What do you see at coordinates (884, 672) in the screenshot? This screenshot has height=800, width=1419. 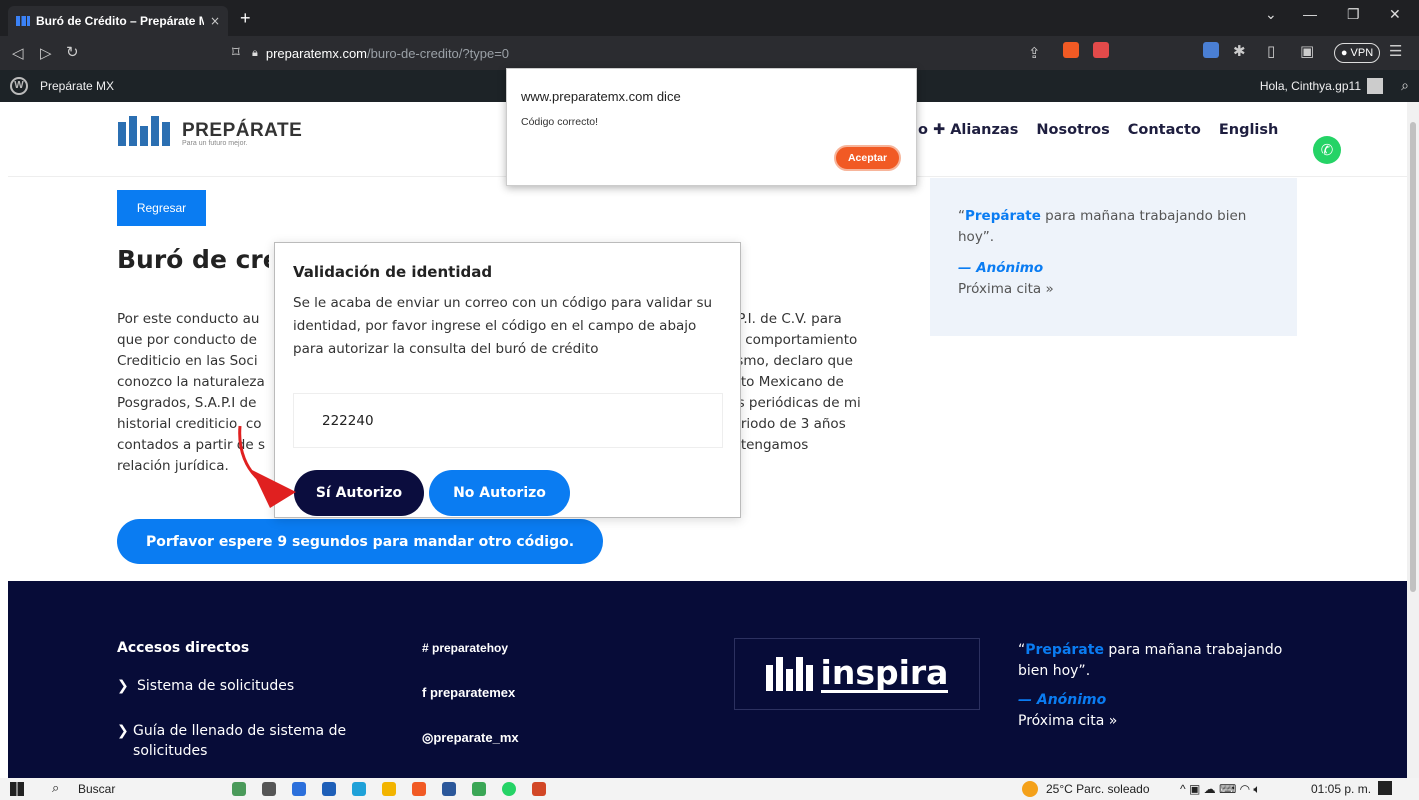 I see `inspira-wordmark: inspira` at bounding box center [884, 672].